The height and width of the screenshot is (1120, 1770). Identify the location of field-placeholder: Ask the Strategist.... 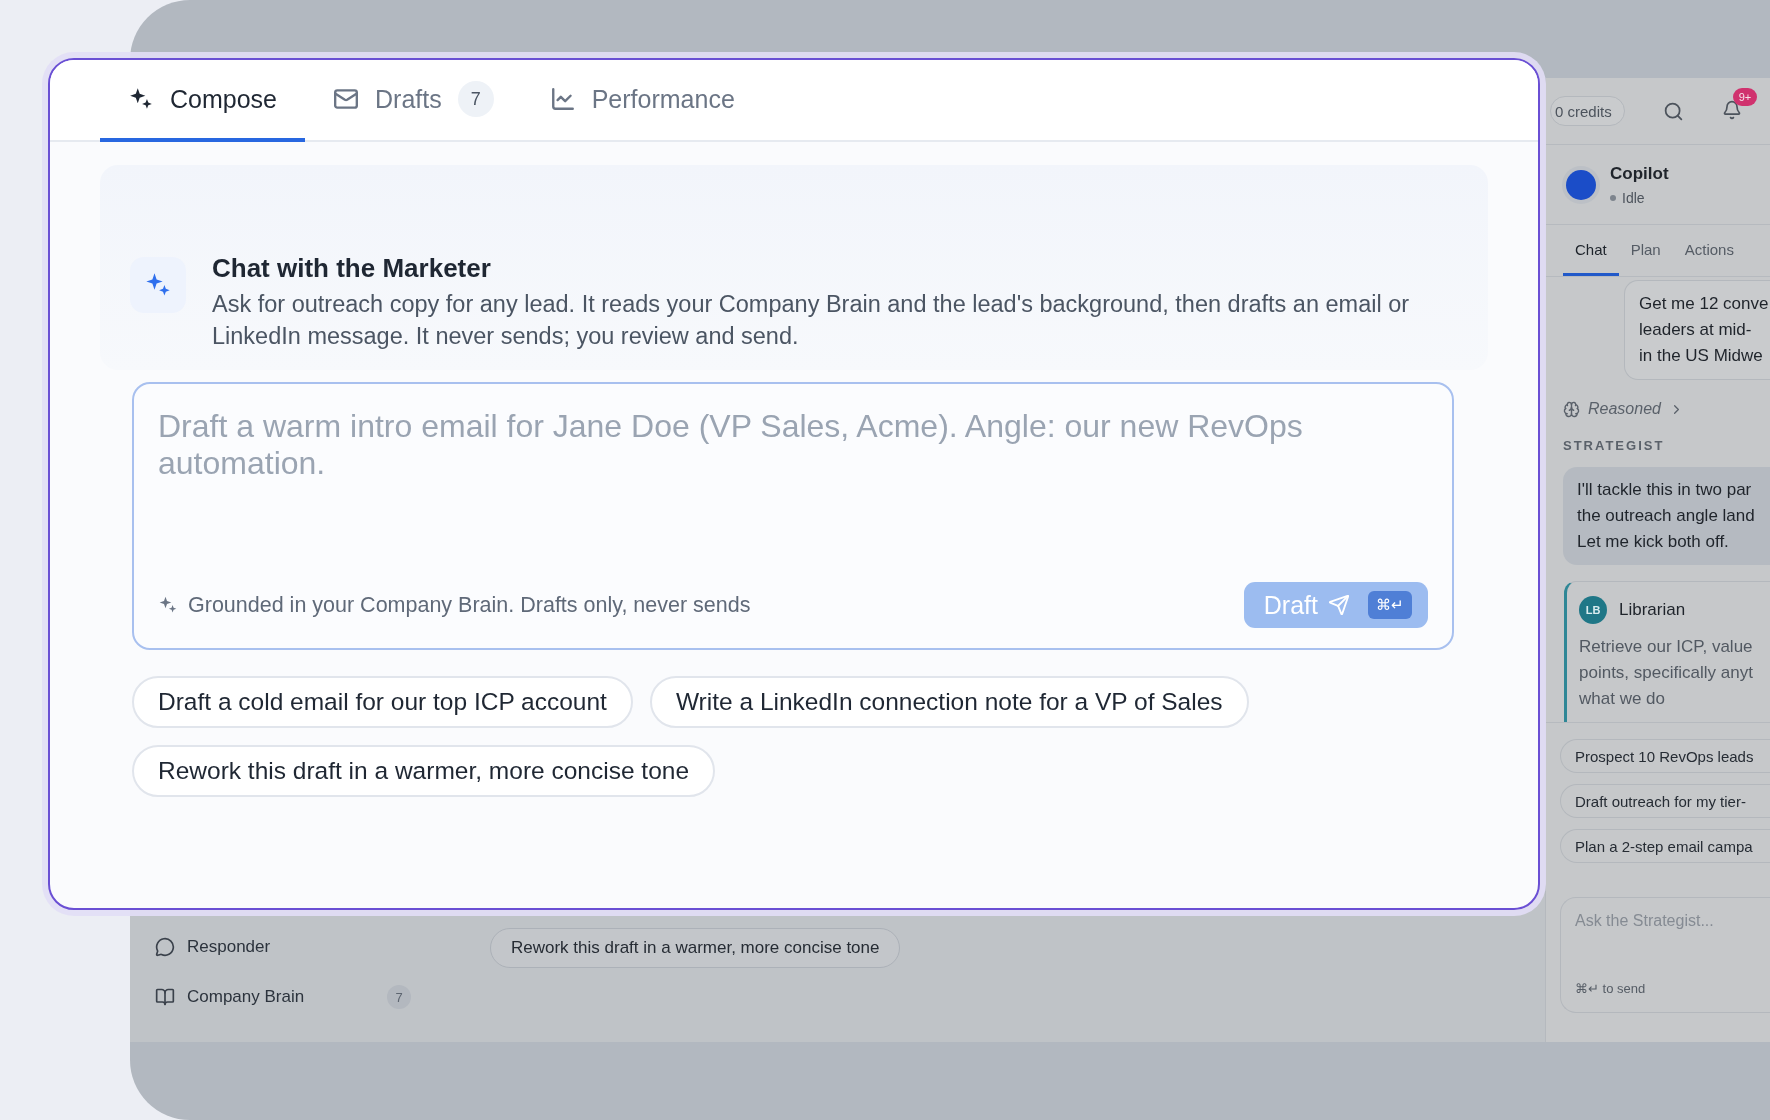
(1644, 921).